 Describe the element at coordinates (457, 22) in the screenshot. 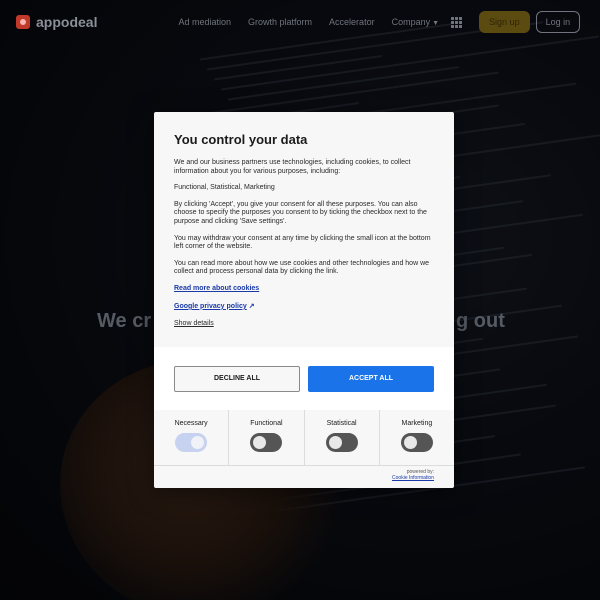

I see `apps-grid-icon` at that location.